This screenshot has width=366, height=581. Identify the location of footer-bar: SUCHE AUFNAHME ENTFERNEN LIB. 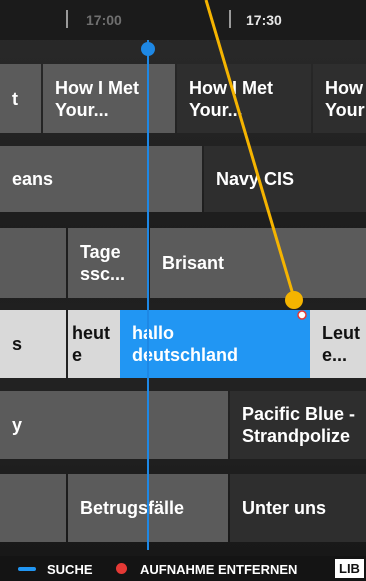
(183, 568).